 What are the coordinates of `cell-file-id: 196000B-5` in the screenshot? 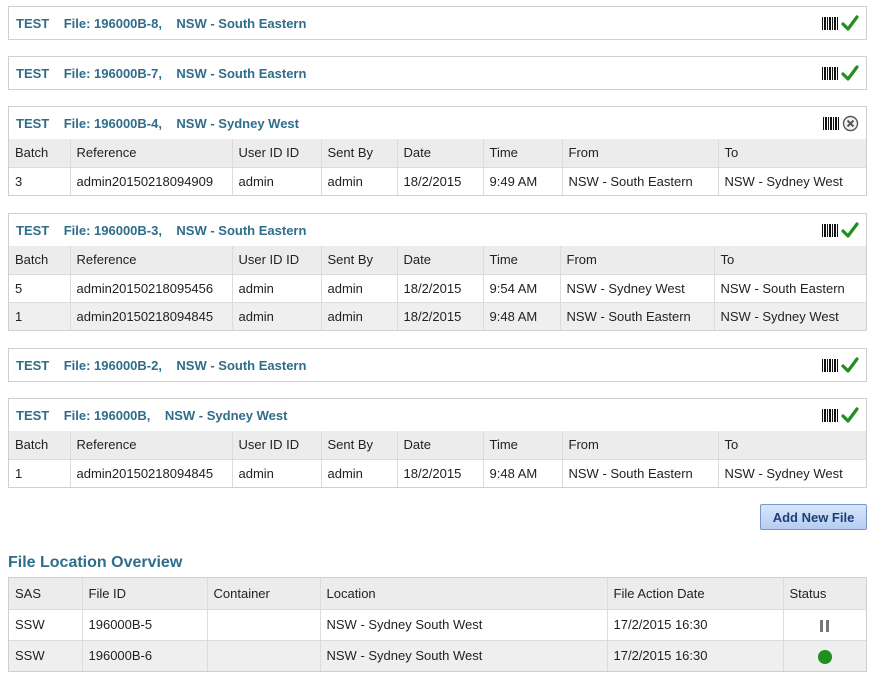 It's located at (145, 624).